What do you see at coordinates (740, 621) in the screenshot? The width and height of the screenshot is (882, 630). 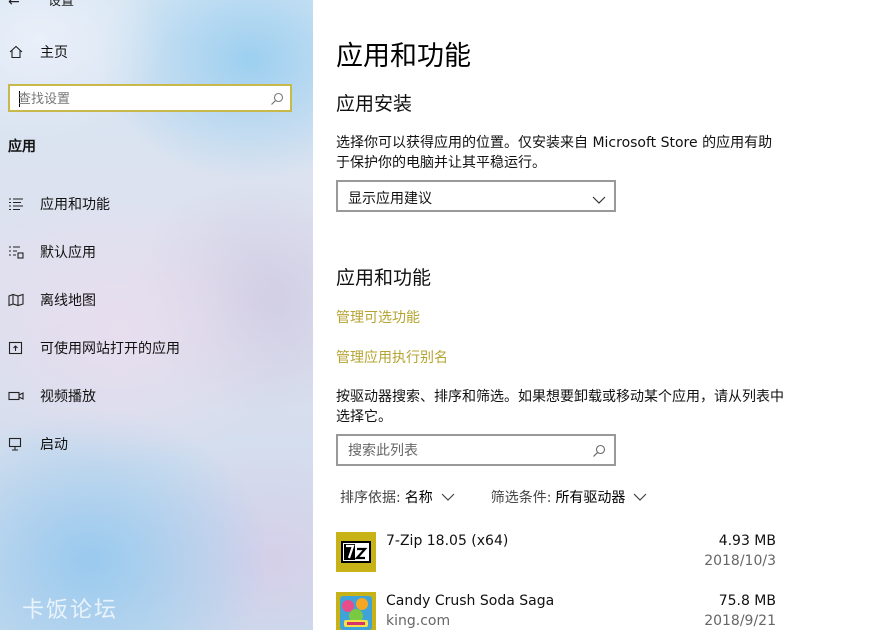 I see `app-install-date: 2018/9/21` at bounding box center [740, 621].